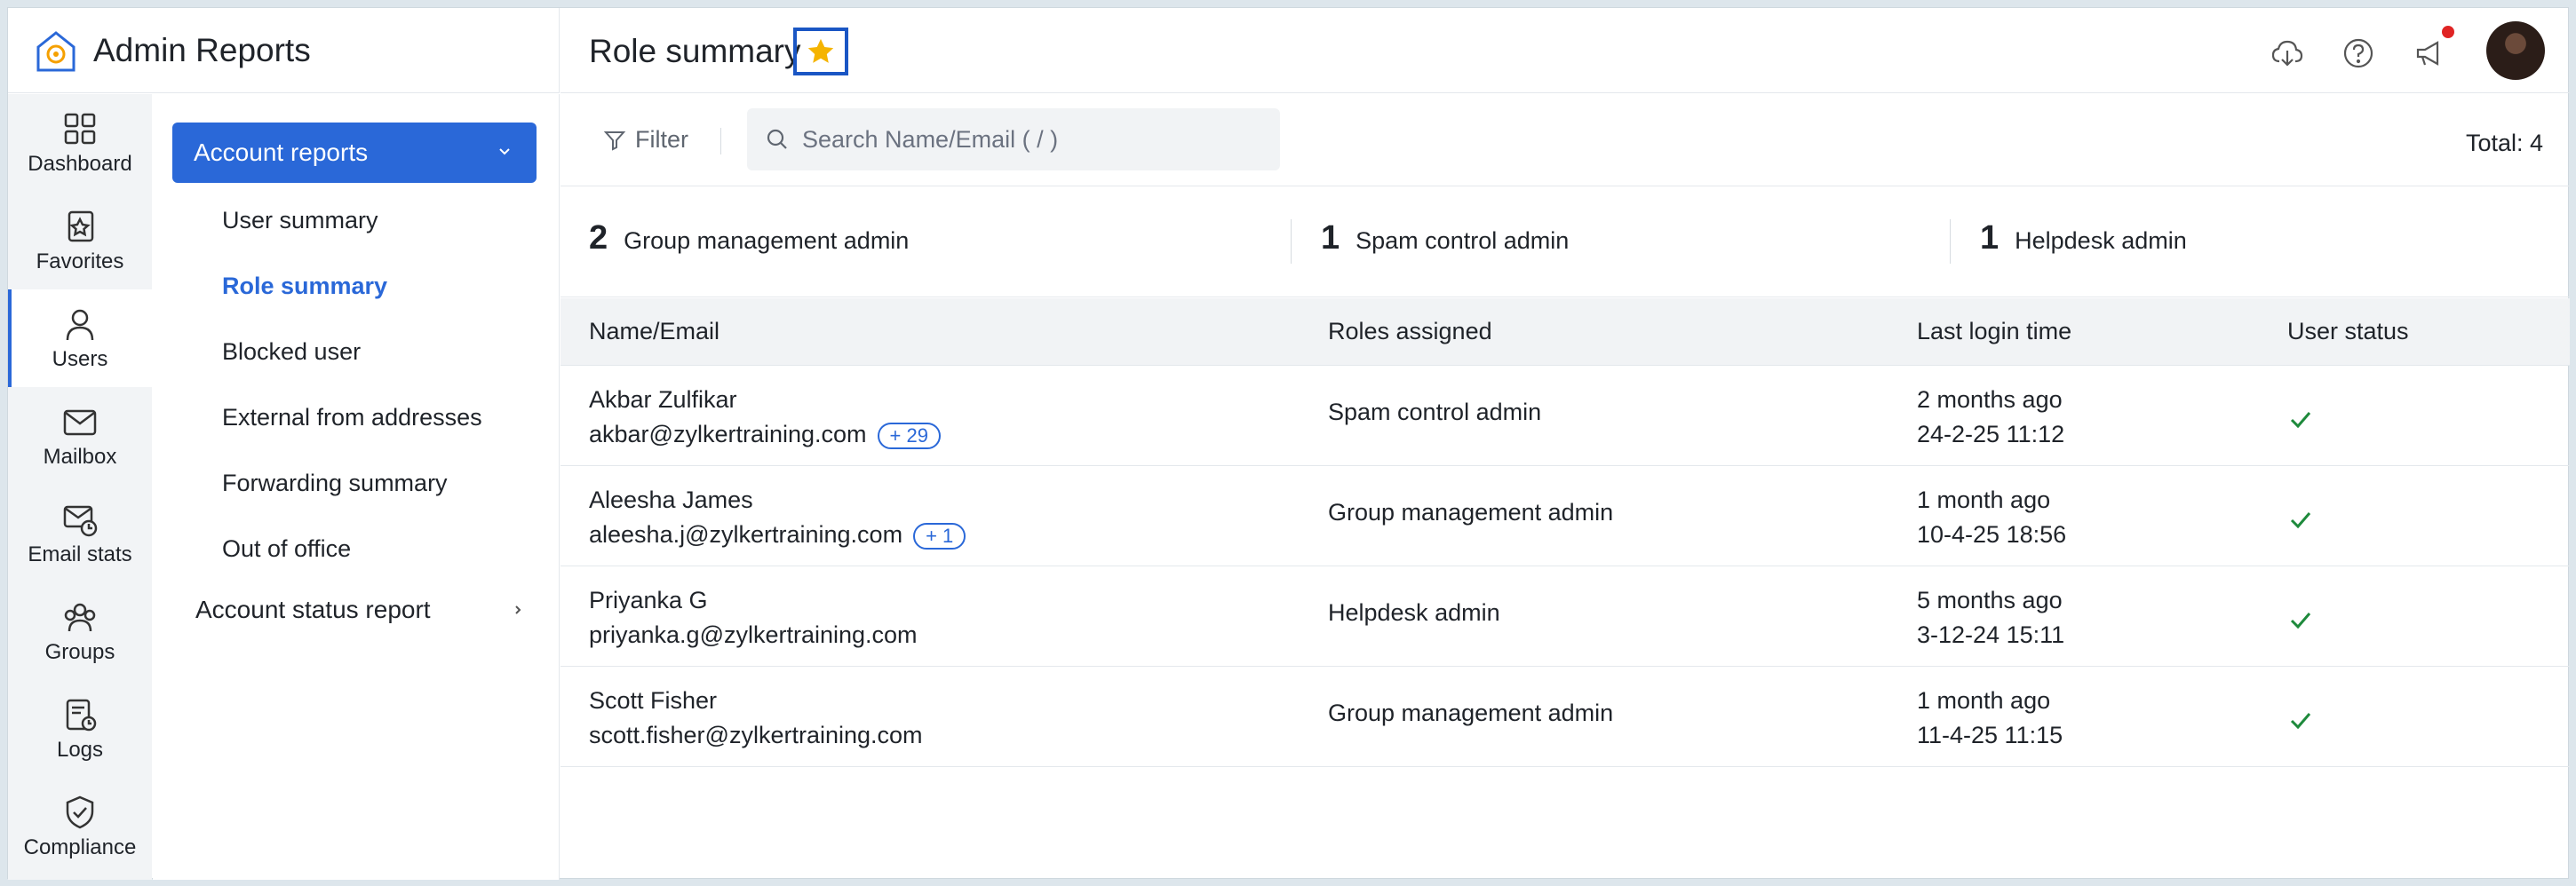 This screenshot has width=2576, height=886. What do you see at coordinates (352, 417) in the screenshot?
I see `submenu-item-external-from-addresses: External from addresses` at bounding box center [352, 417].